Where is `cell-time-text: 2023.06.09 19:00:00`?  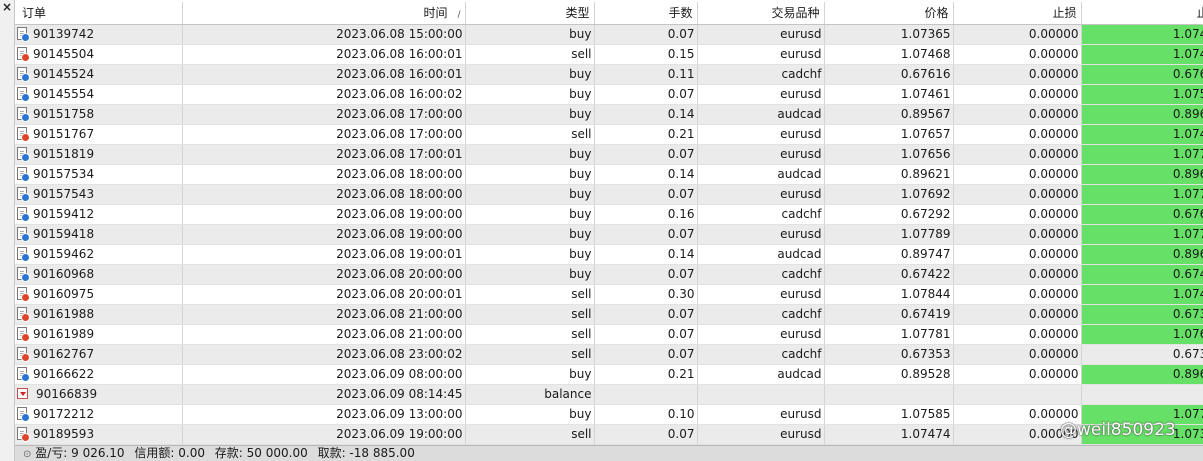 cell-time-text: 2023.06.09 19:00:00 is located at coordinates (399, 434).